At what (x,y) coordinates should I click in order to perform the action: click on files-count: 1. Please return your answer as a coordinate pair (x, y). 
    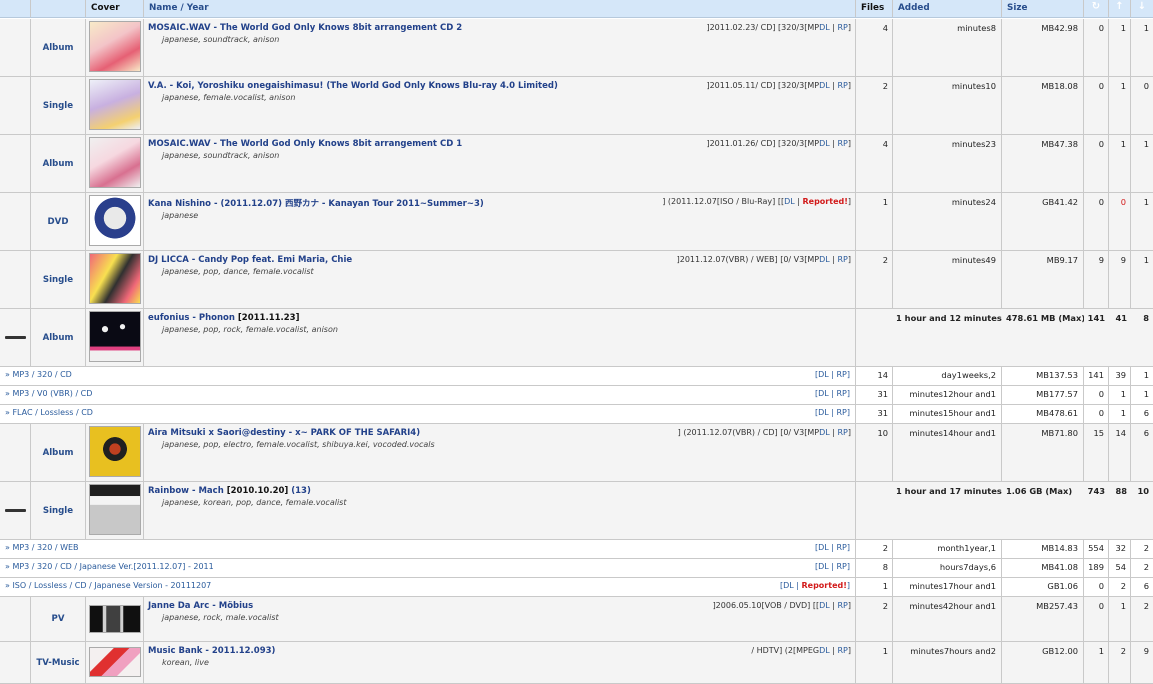
    Looking at the image, I should click on (885, 651).